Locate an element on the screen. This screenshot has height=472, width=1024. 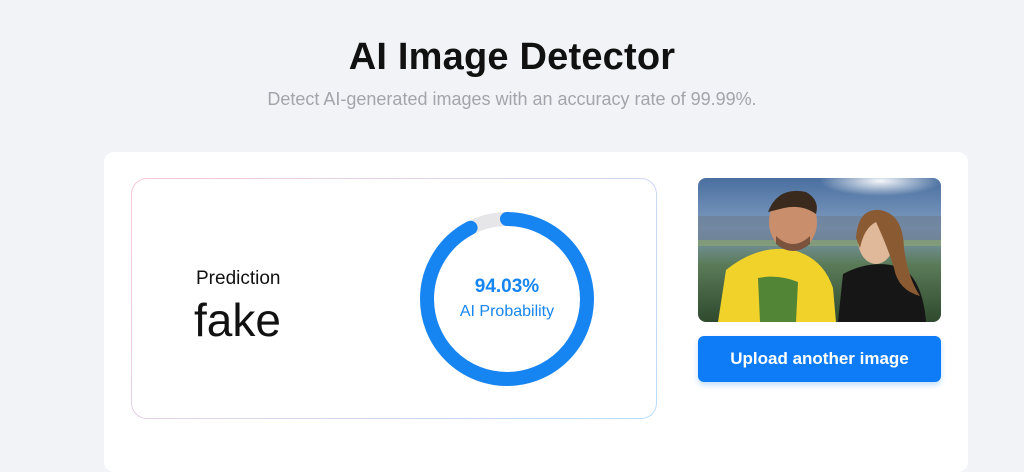
ring-text: 94.03% AI Probability is located at coordinates (507, 299).